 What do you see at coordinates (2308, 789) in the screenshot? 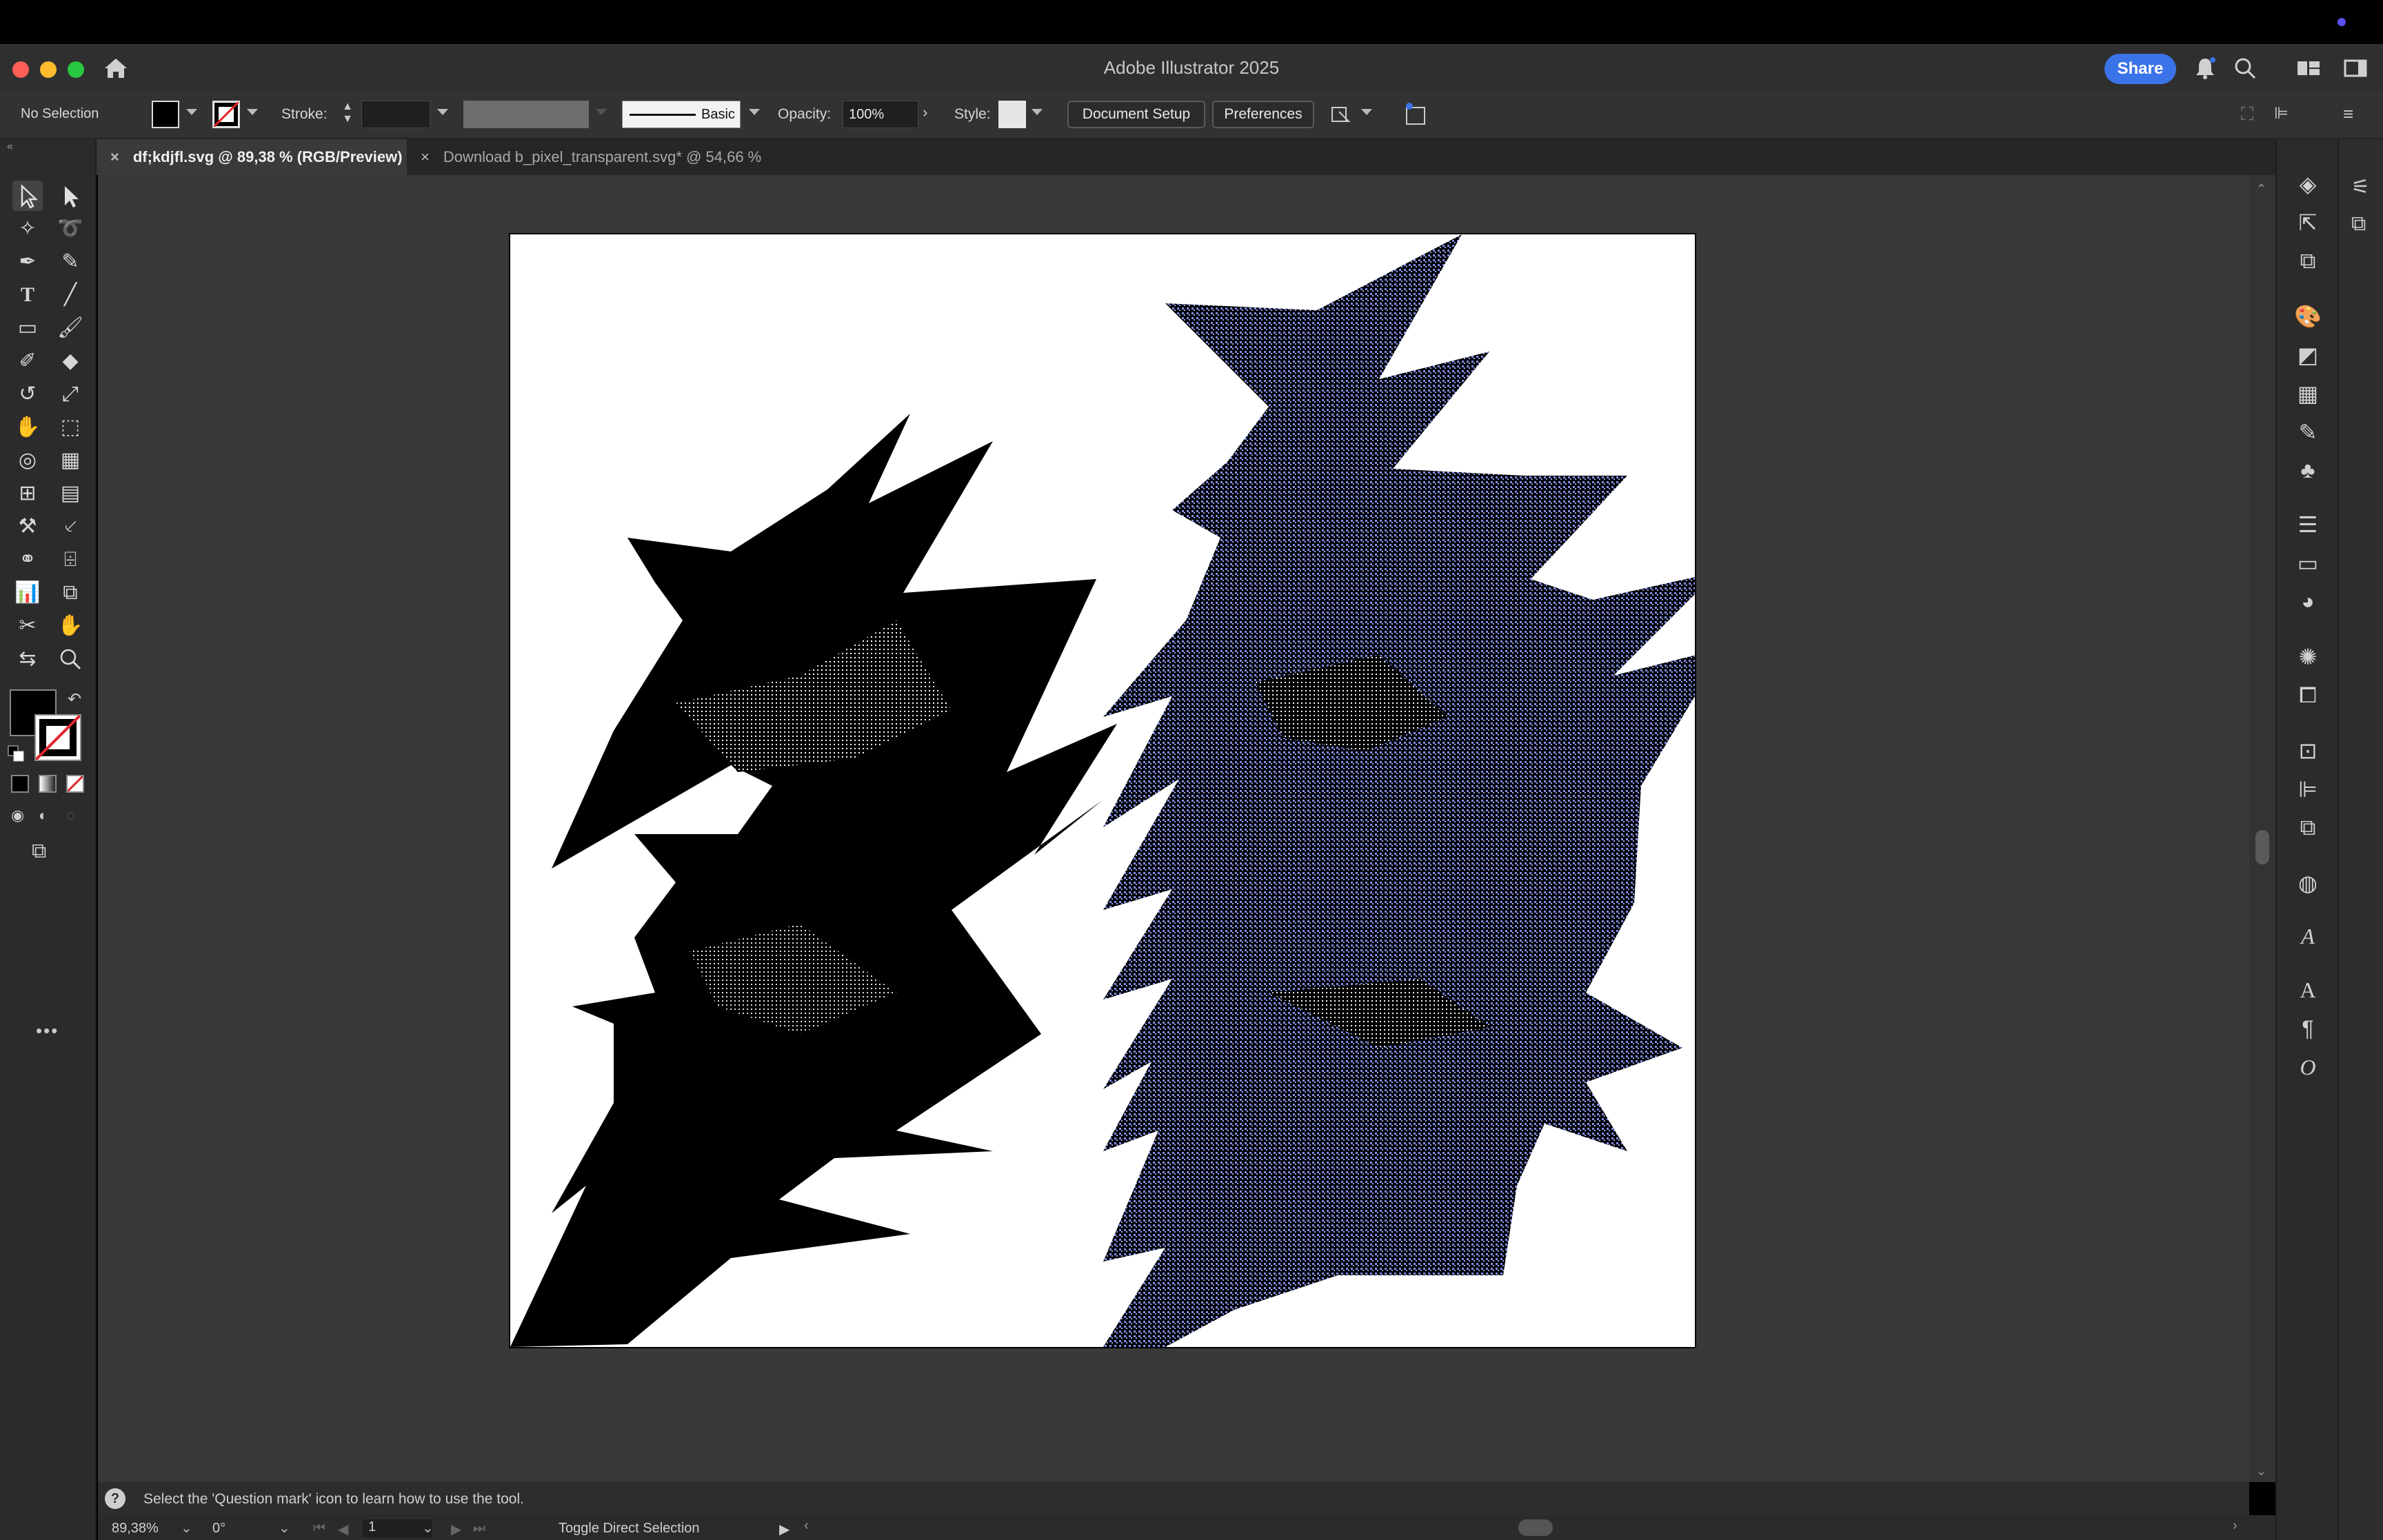
I see `pathfinder-panel-icon: ⊫` at bounding box center [2308, 789].